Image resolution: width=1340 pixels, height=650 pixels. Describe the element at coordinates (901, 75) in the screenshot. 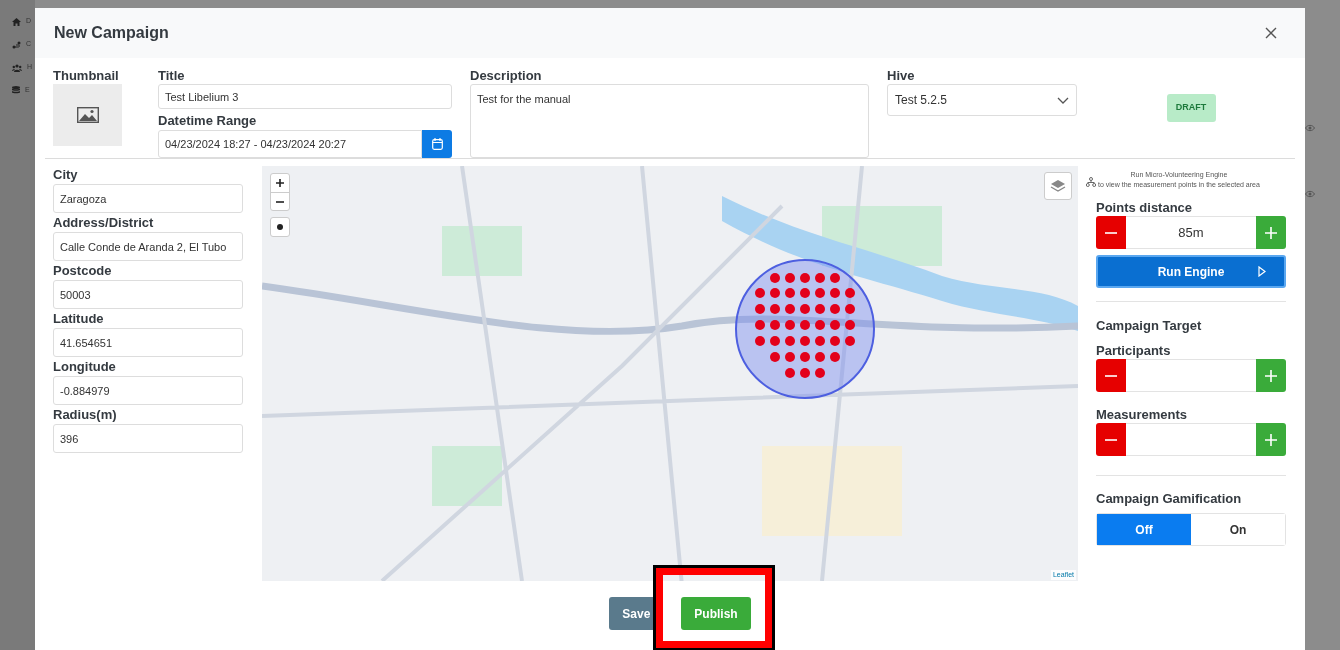

I see `field-label: Hive` at that location.